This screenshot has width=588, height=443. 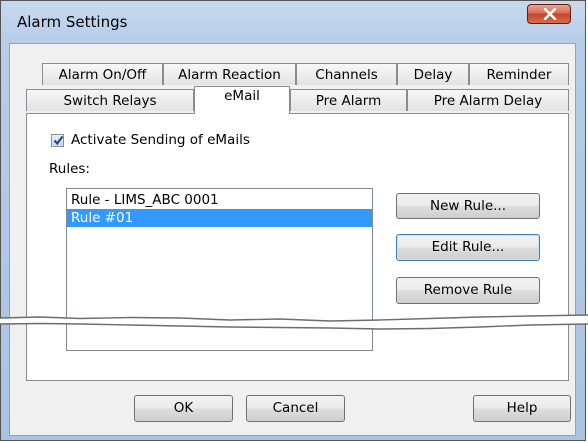 I want to click on help-button: Help, so click(x=522, y=408).